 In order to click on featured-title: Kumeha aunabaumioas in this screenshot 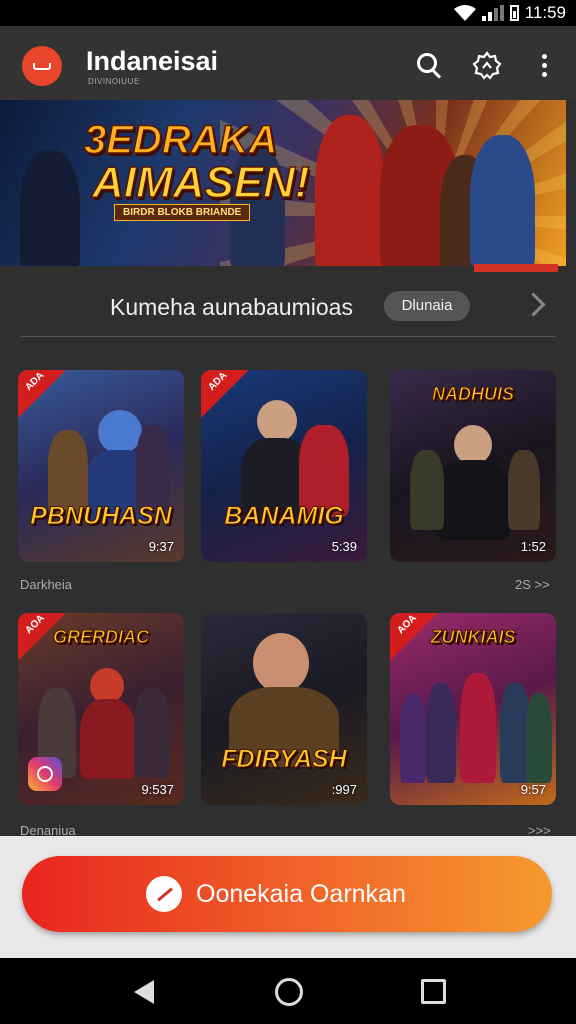, I will do `click(231, 307)`.